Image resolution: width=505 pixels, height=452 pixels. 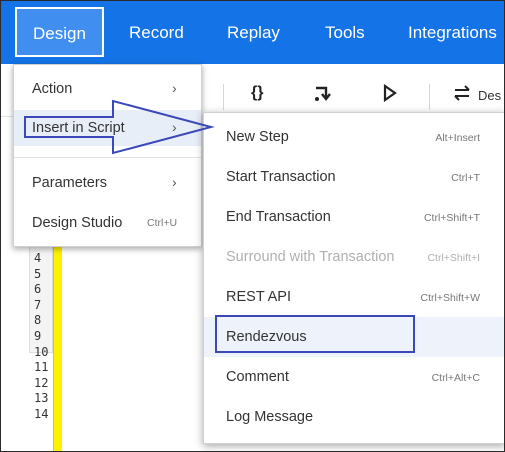 What do you see at coordinates (489, 95) in the screenshot?
I see `toolbar-partial-label: Des` at bounding box center [489, 95].